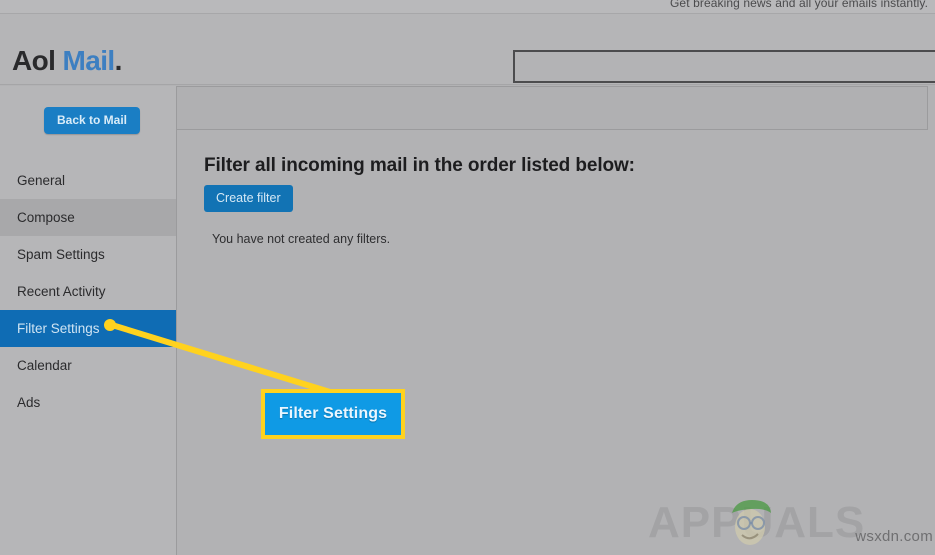 The image size is (935, 555). What do you see at coordinates (88, 365) in the screenshot?
I see `sidebar-item-calendar: Calendar` at bounding box center [88, 365].